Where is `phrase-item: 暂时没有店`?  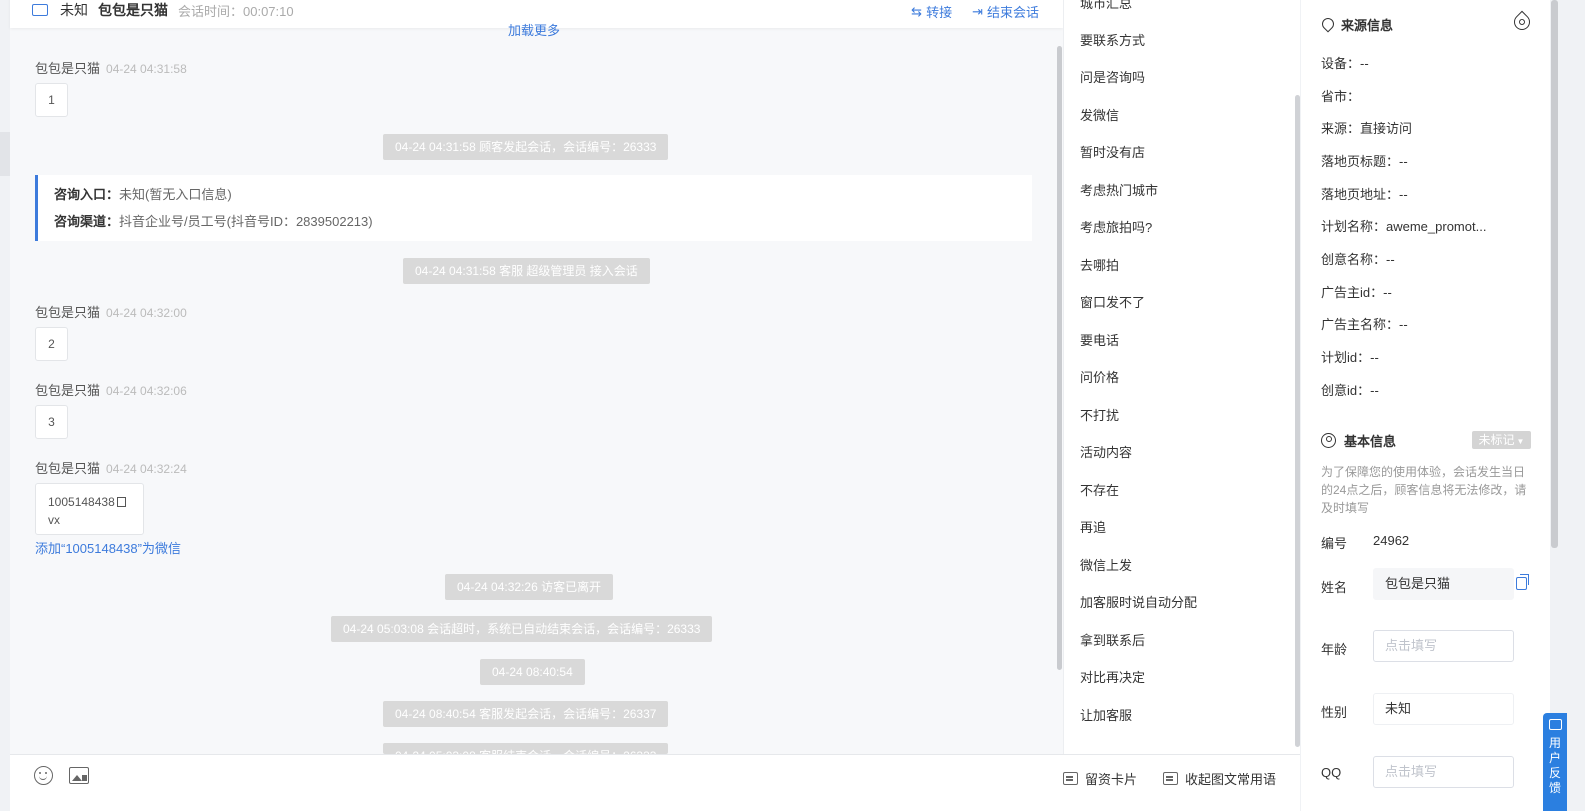 phrase-item: 暂时没有店 is located at coordinates (1112, 151).